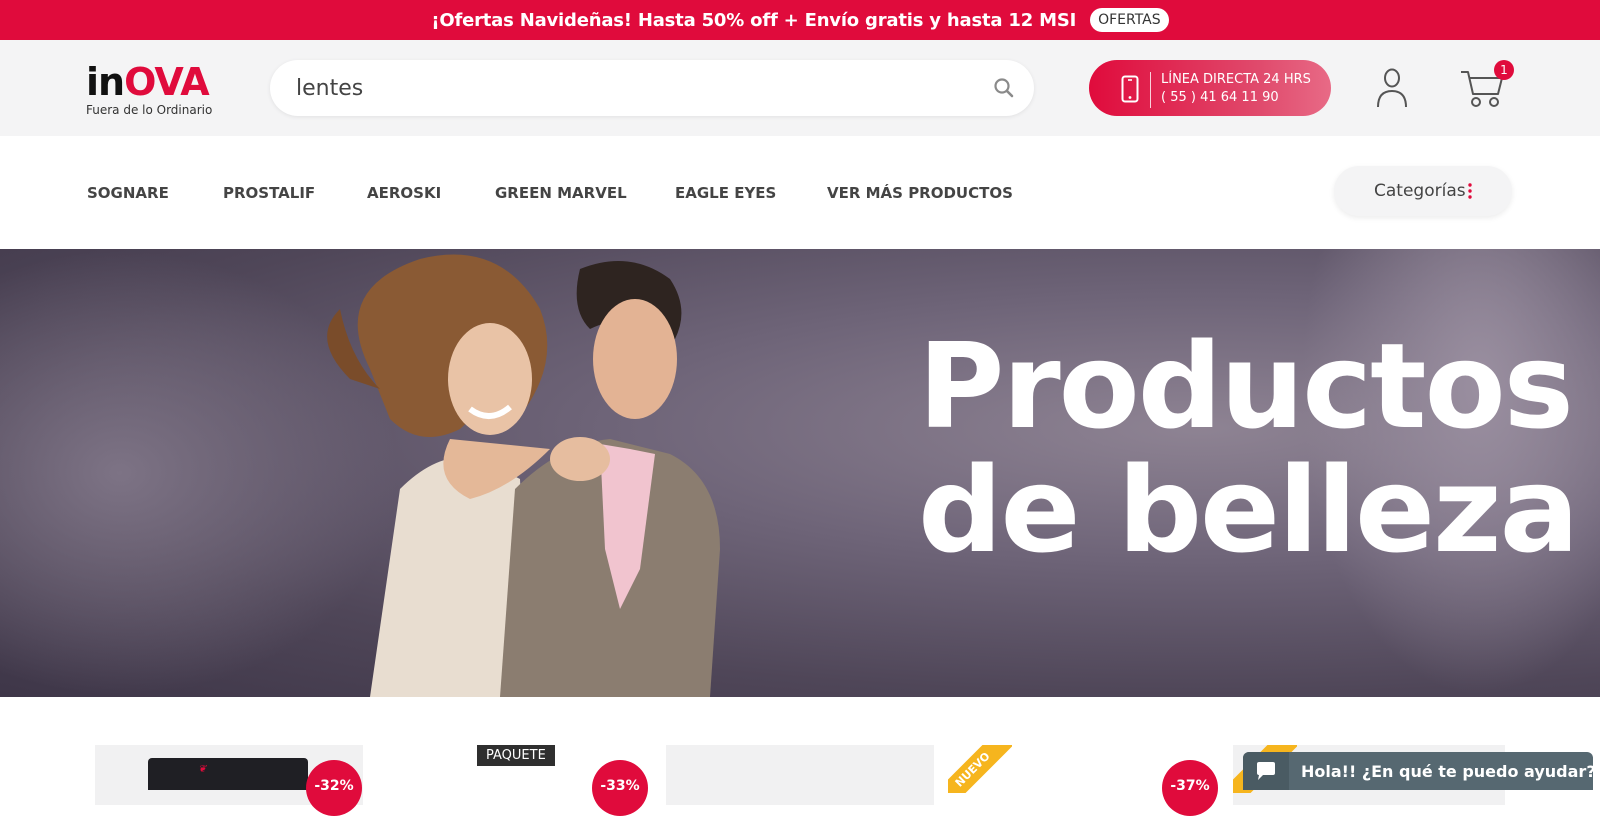 This screenshot has height=816, width=1600. I want to click on categories-button: Categorías, so click(1423, 191).